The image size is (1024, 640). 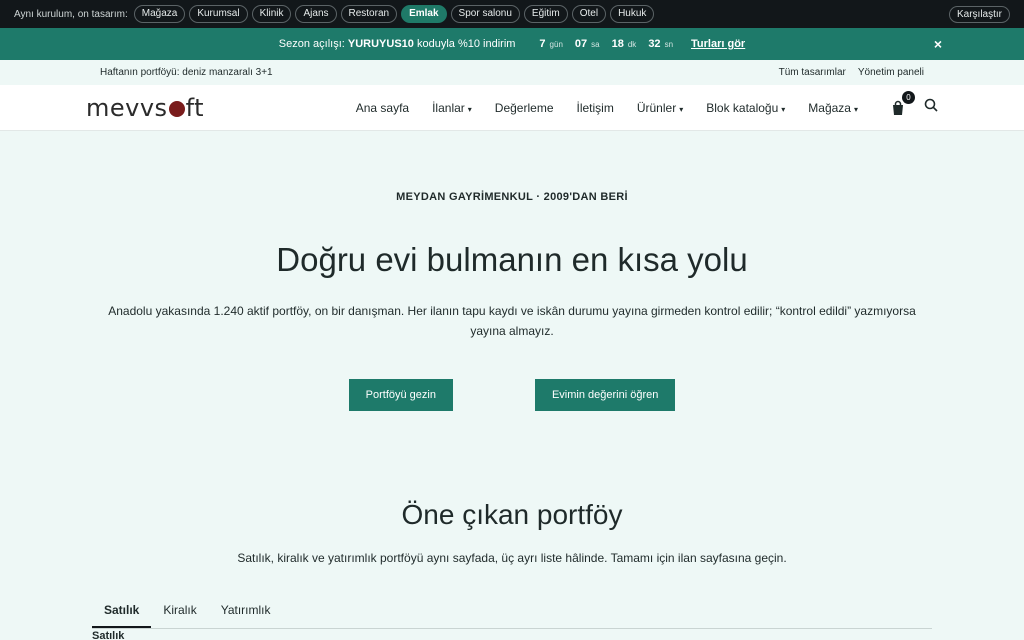 I want to click on nav-item-label: İletişim, so click(x=595, y=107).